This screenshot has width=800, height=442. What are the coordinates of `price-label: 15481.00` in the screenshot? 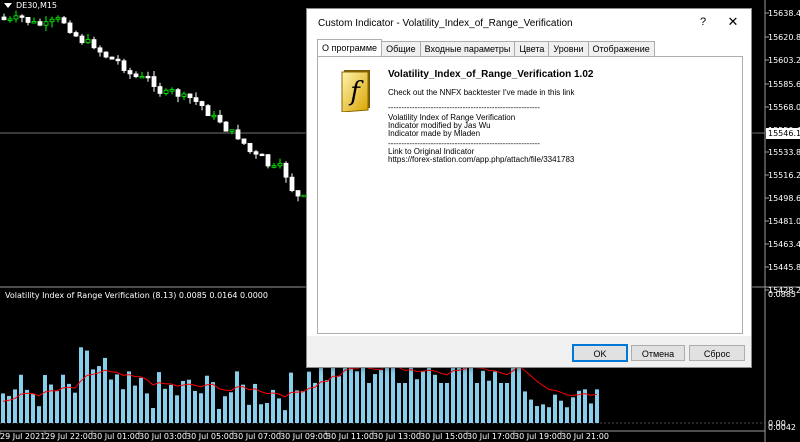 It's located at (784, 221).